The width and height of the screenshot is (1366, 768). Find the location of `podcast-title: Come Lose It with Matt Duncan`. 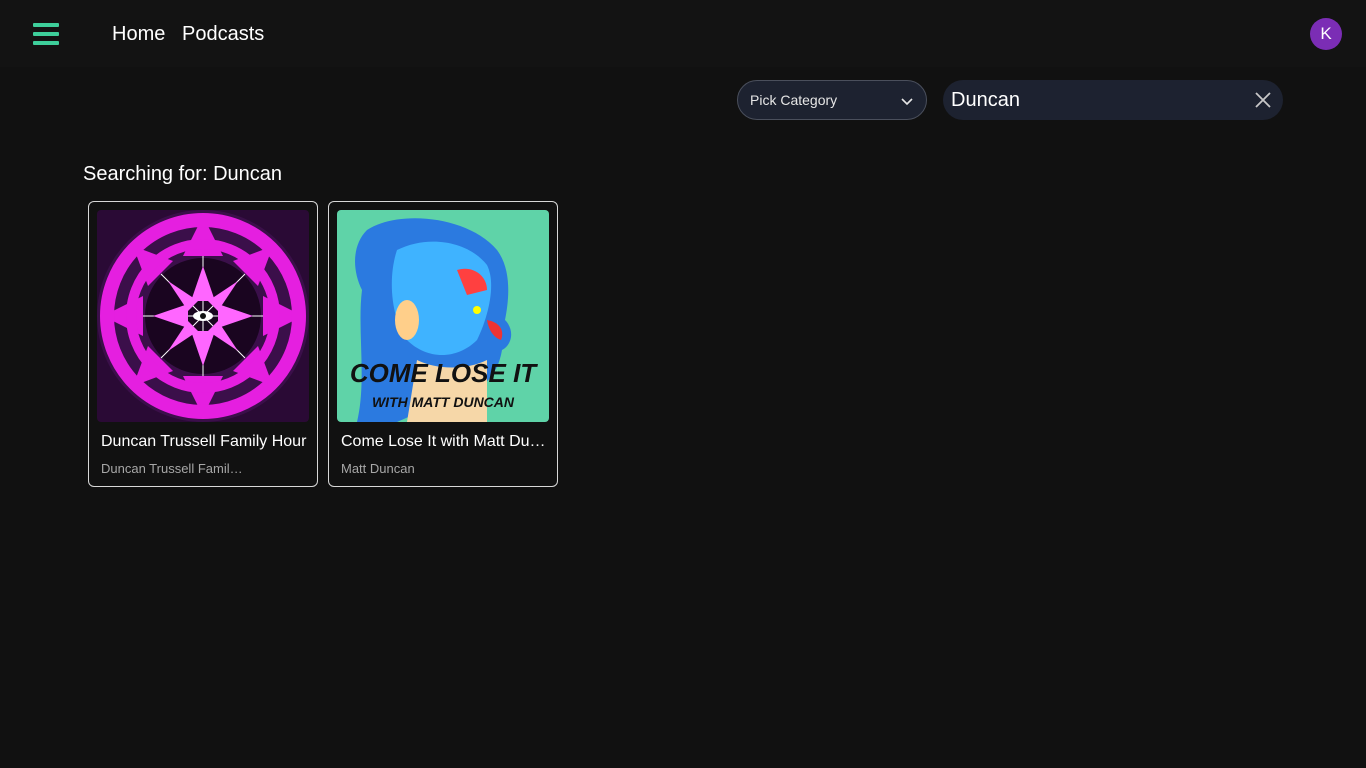

podcast-title: Come Lose It with Matt Duncan is located at coordinates (444, 441).